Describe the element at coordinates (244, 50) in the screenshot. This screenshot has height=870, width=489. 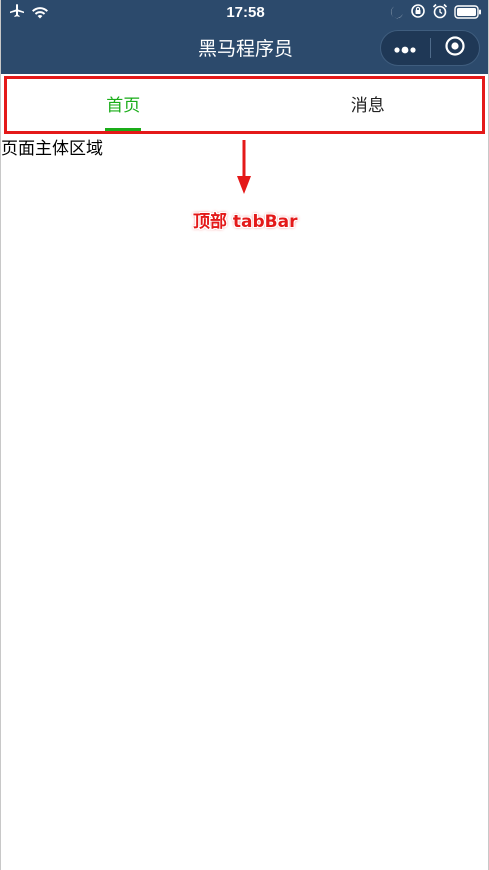
I see `navigation-bar: 黑马程序员` at that location.